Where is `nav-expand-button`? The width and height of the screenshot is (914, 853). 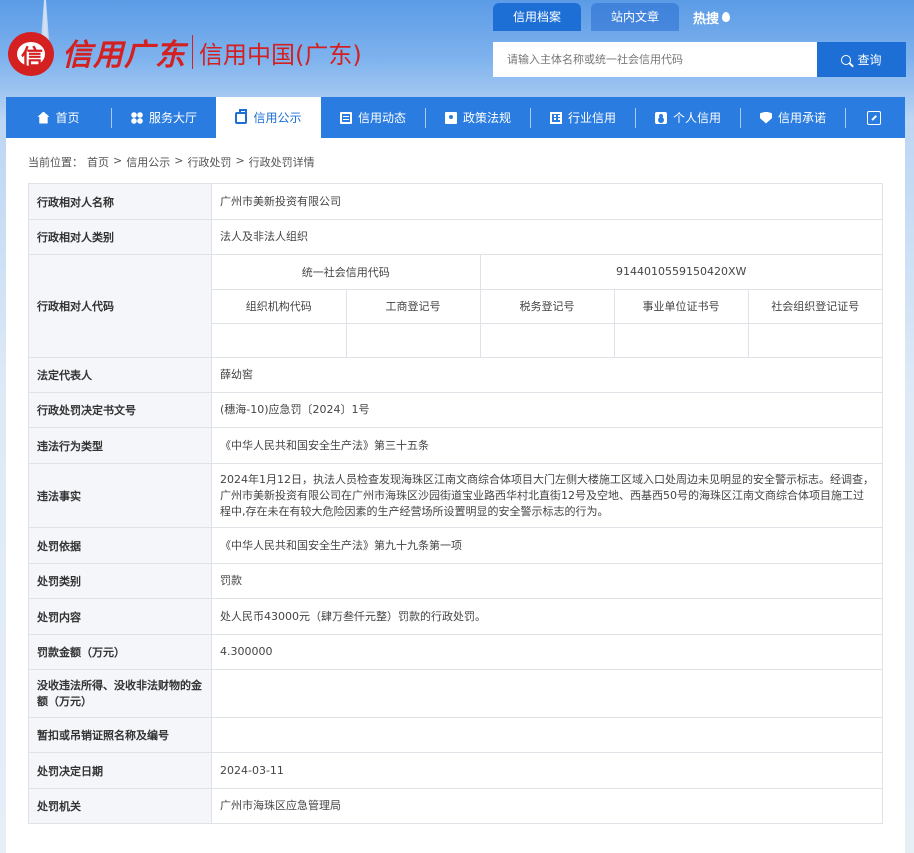
nav-expand-button is located at coordinates (873, 117).